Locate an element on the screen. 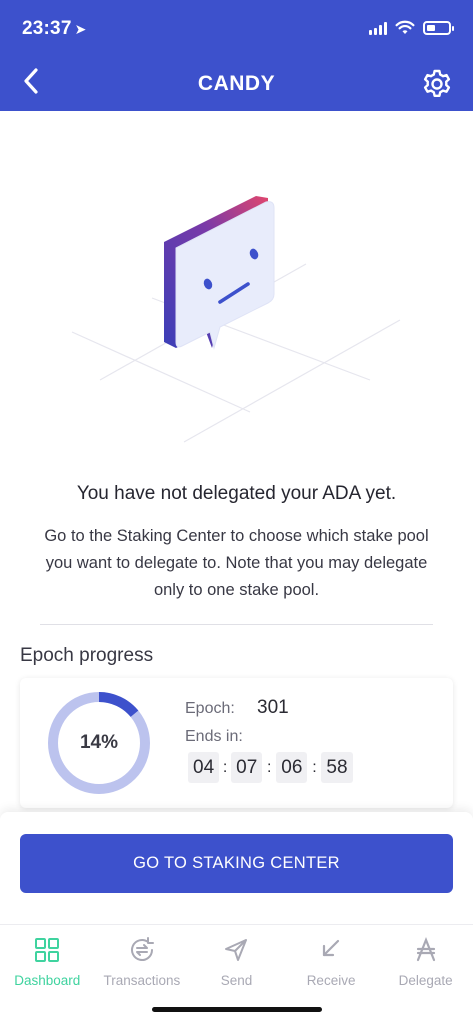  transactions-icon is located at coordinates (142, 950).